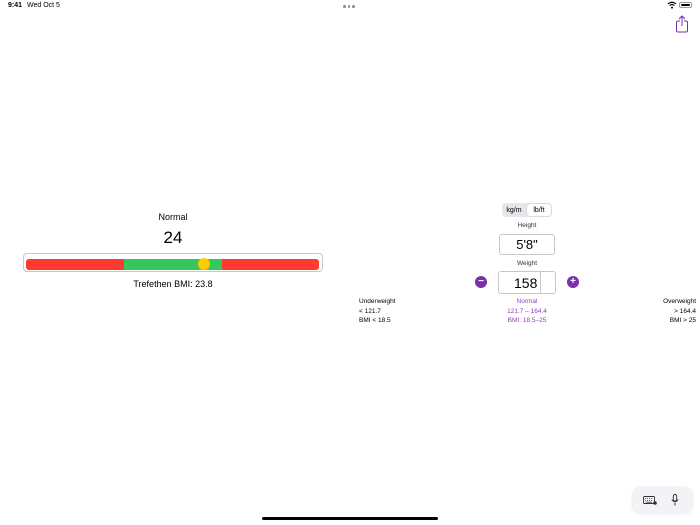  I want to click on weight-label: Weight, so click(527, 263).